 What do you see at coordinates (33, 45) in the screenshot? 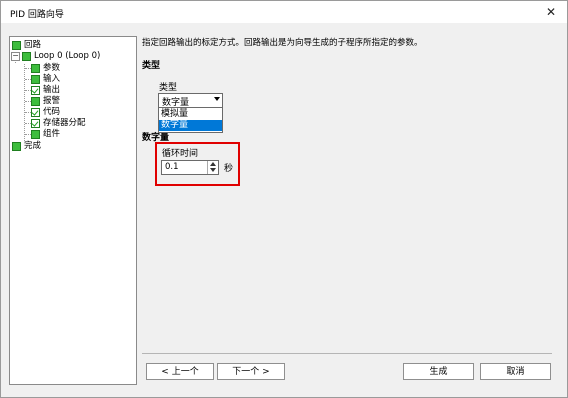
I see `tree-item-label: 回路` at bounding box center [33, 45].